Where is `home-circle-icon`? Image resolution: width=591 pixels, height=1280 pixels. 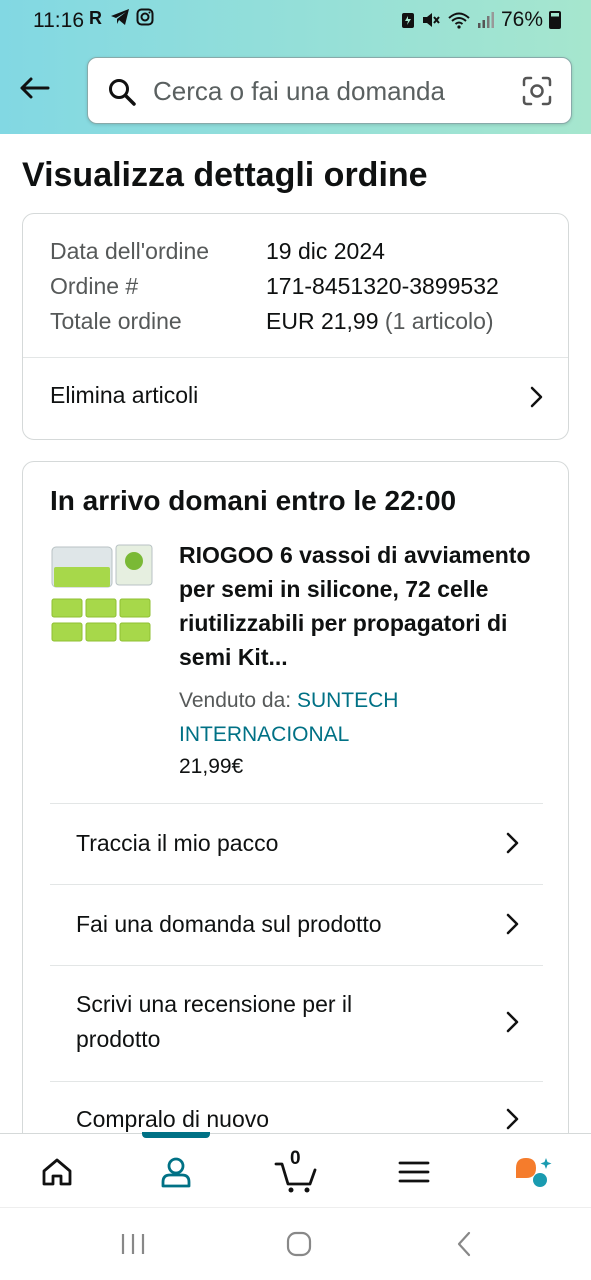
home-circle-icon is located at coordinates (299, 1244).